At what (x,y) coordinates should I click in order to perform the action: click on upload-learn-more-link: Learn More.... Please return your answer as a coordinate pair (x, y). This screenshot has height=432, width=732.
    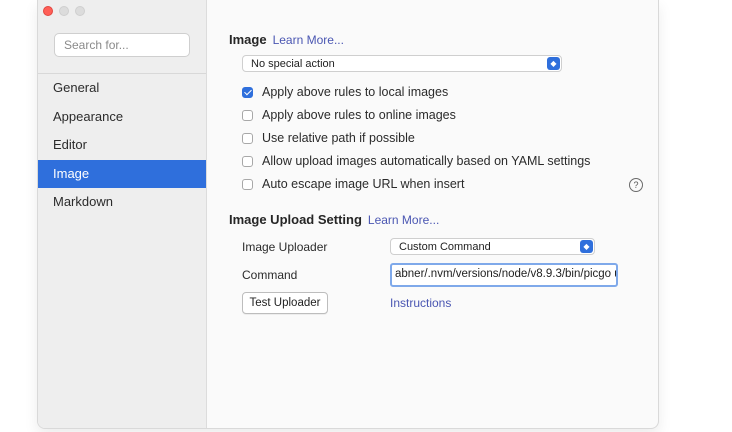
    Looking at the image, I should click on (403, 220).